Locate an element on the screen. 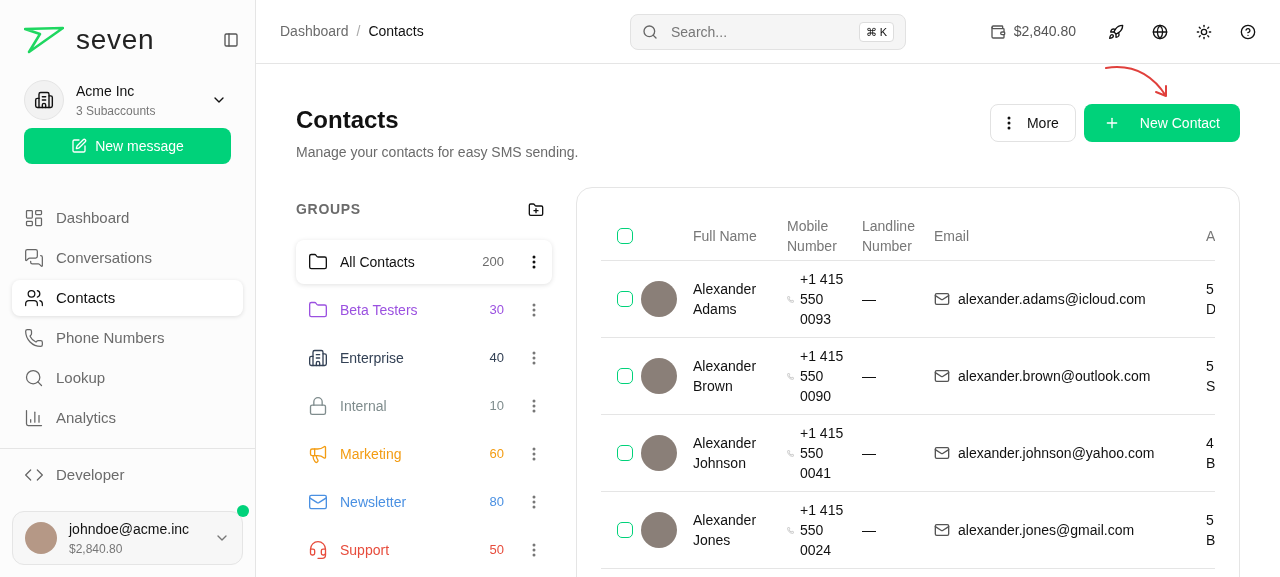  group-count: 80 is located at coordinates (496, 502).